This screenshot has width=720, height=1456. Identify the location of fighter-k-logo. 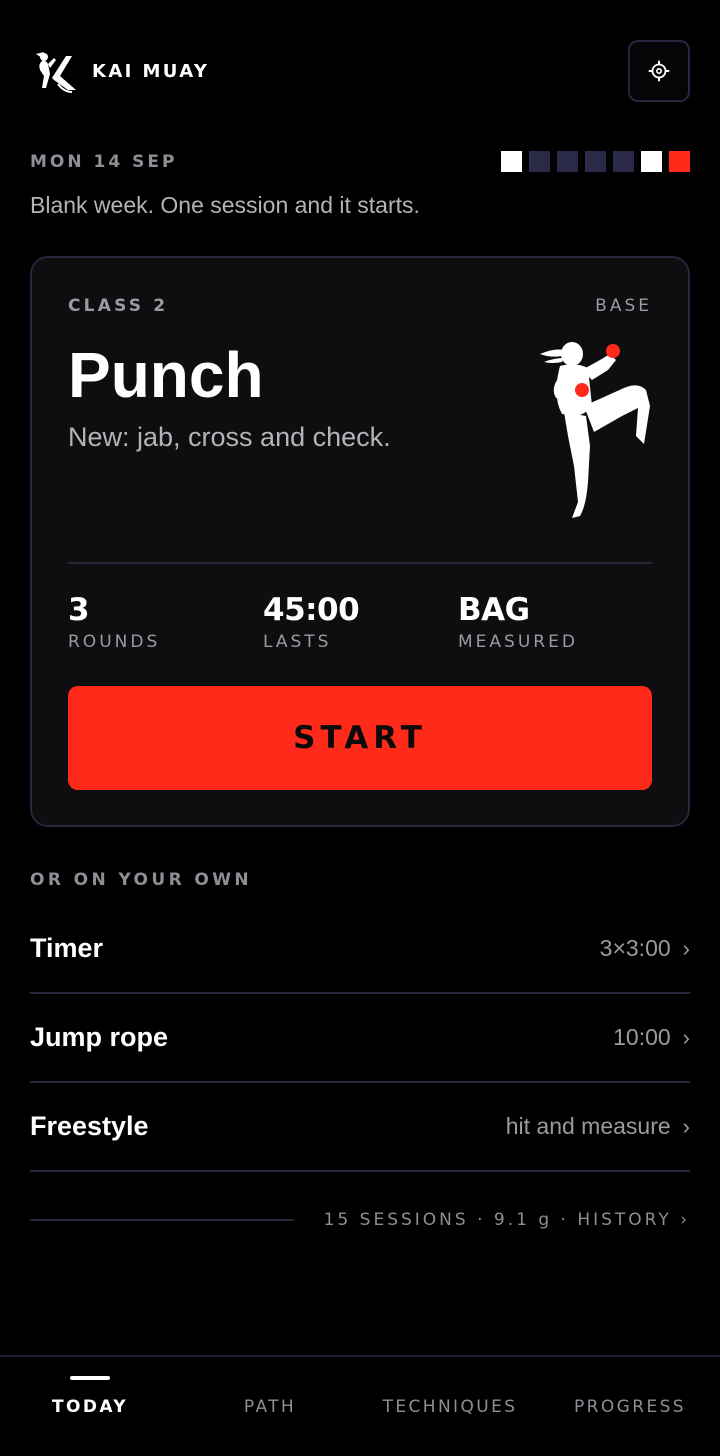
(56, 72).